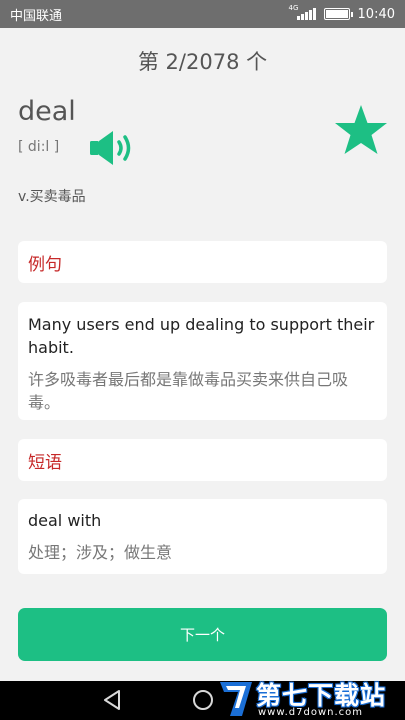 The image size is (405, 720). Describe the element at coordinates (36, 16) in the screenshot. I see `carrier-label: 中国联通` at that location.